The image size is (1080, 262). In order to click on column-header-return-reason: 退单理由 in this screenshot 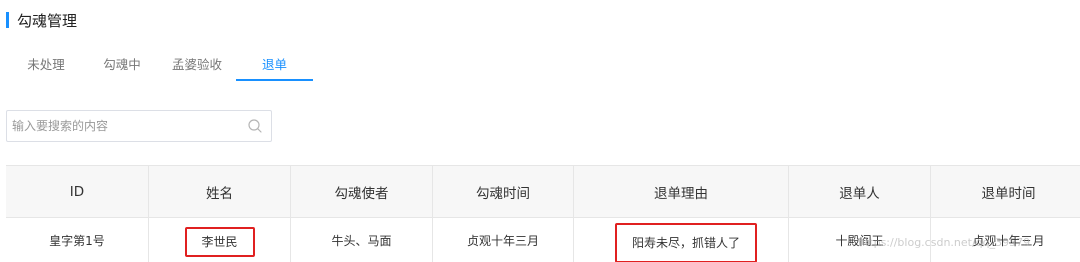, I will do `click(681, 191)`.